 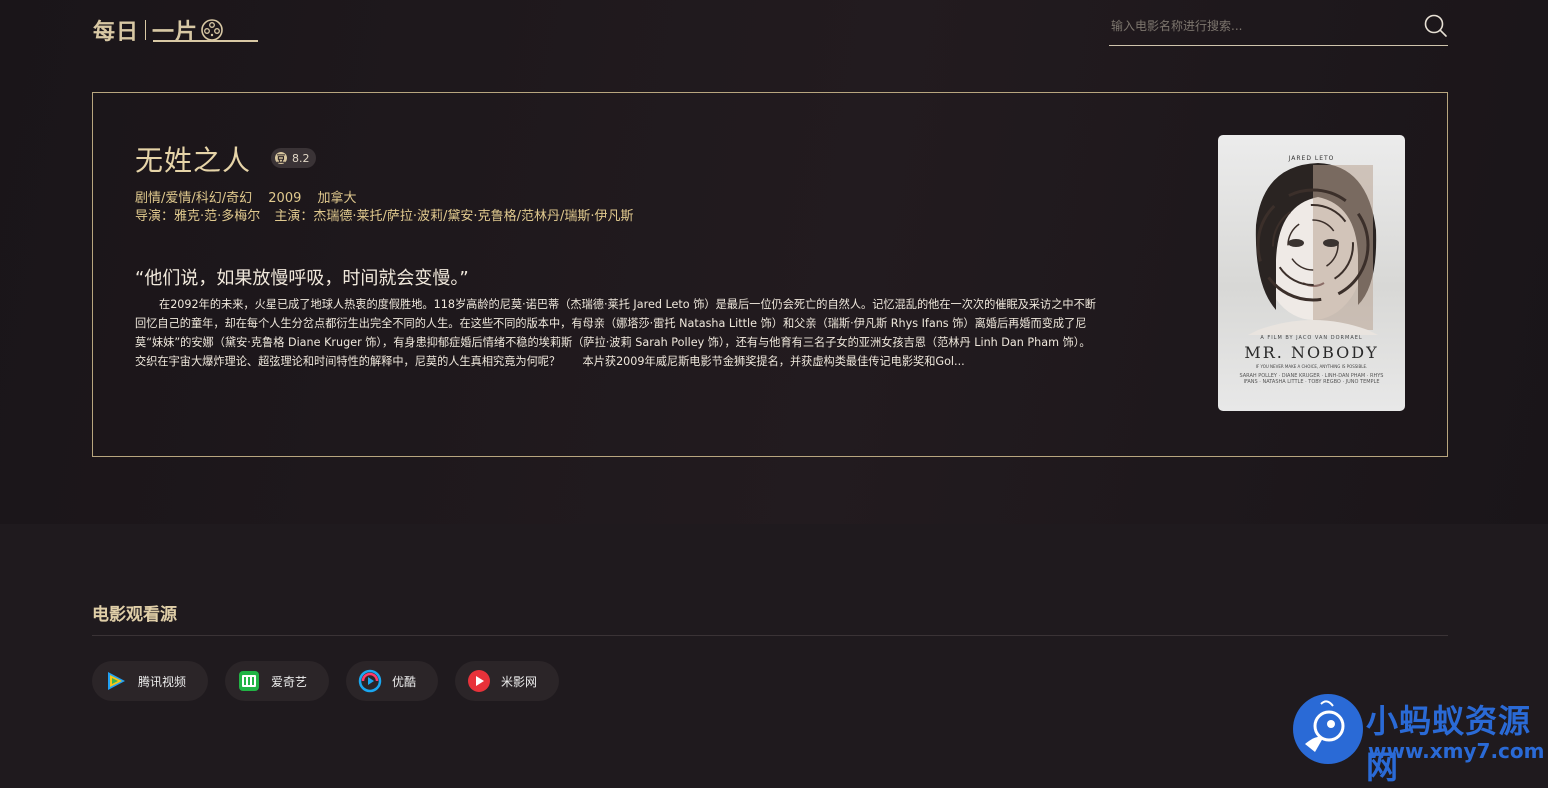 What do you see at coordinates (1313, 249) in the screenshot?
I see `poster-face-art` at bounding box center [1313, 249].